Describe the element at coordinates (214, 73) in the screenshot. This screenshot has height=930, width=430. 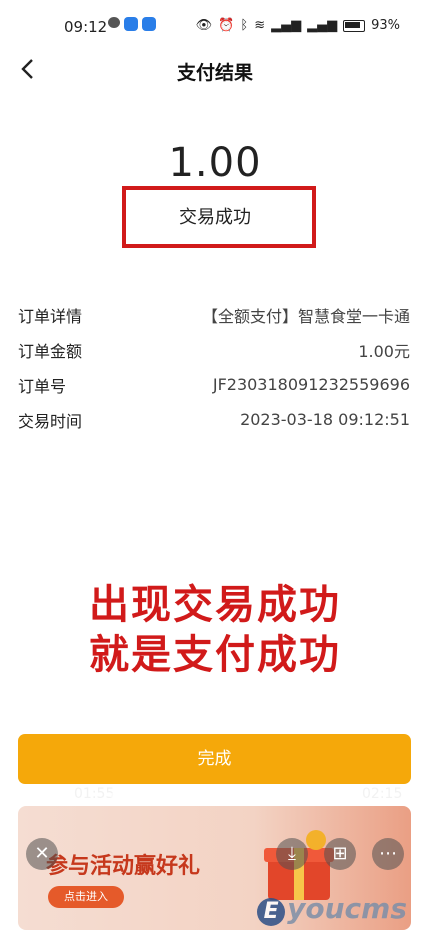
I see `page-title: 支付结果` at that location.